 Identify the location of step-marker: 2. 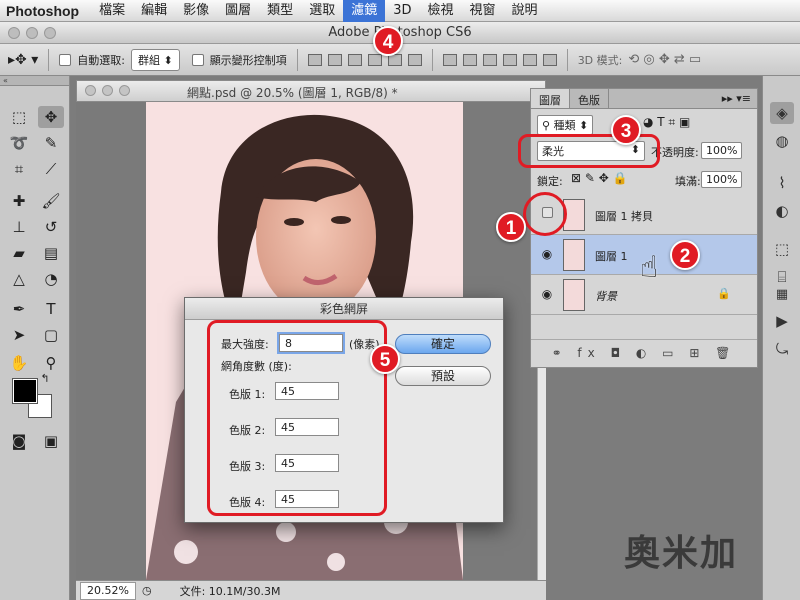
(685, 255).